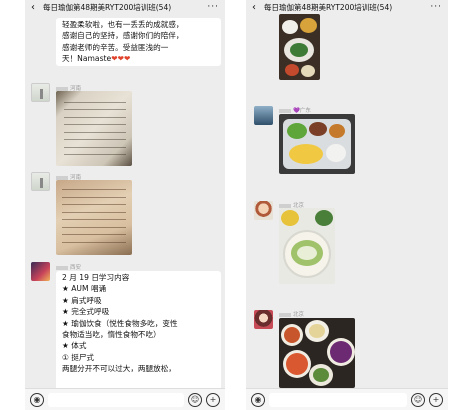 Image resolution: width=473 pixels, height=410 pixels. What do you see at coordinates (68, 267) in the screenshot?
I see `sender-meta: 西安` at bounding box center [68, 267].